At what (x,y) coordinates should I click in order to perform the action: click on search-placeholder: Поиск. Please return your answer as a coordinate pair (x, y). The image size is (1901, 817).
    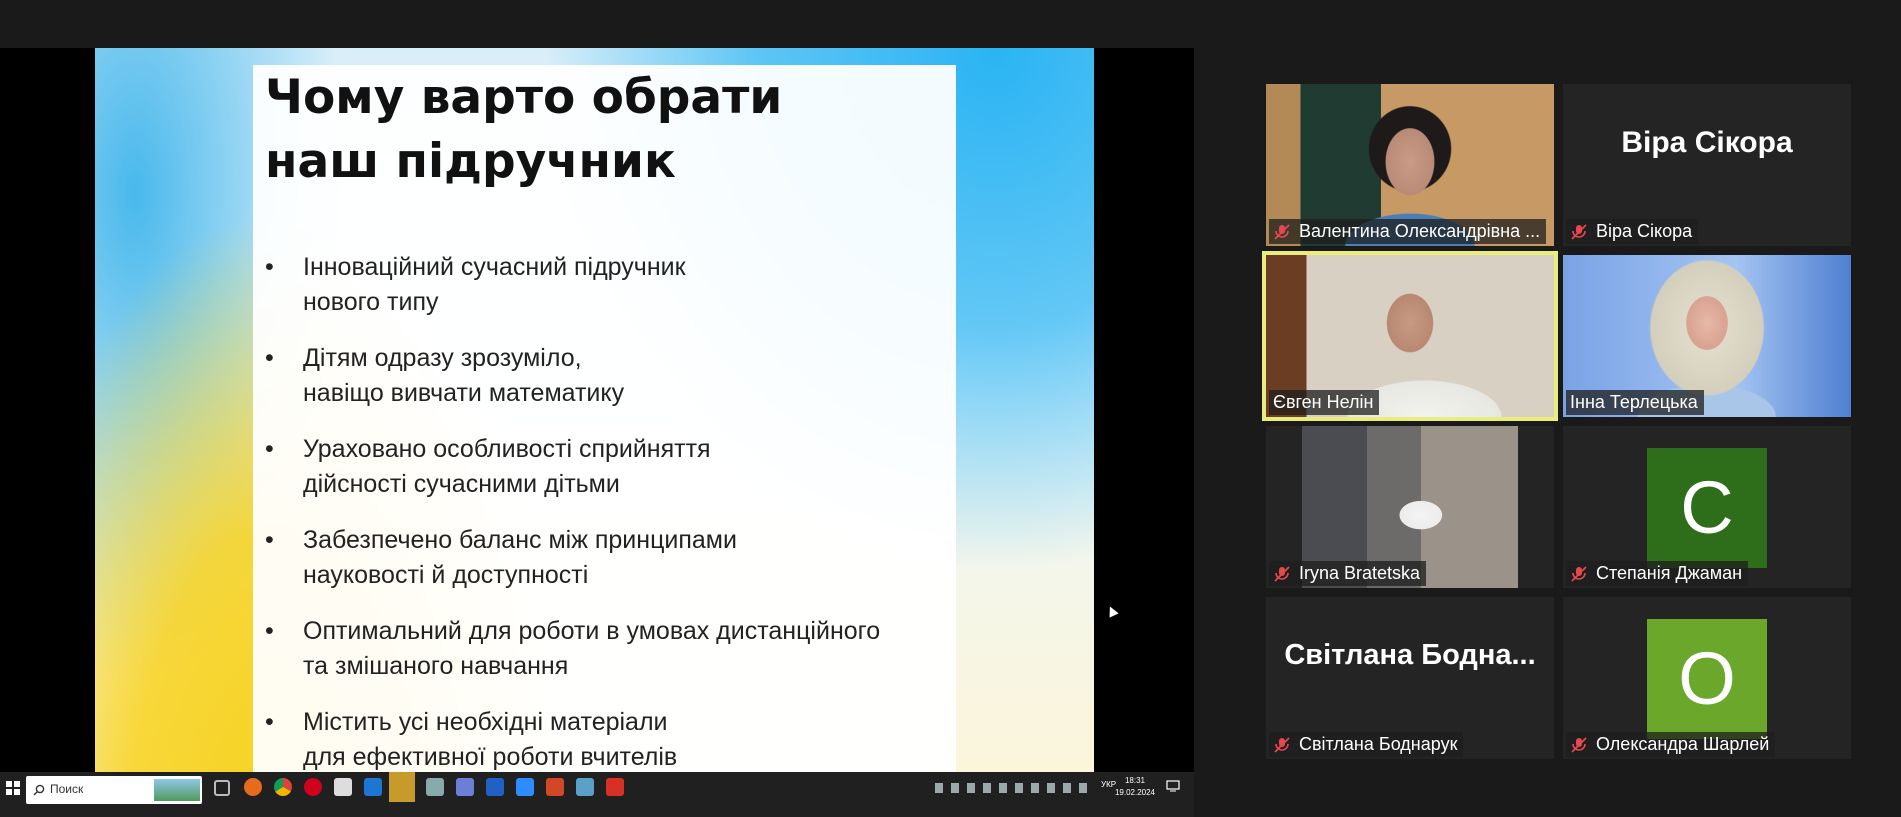
    Looking at the image, I should click on (67, 789).